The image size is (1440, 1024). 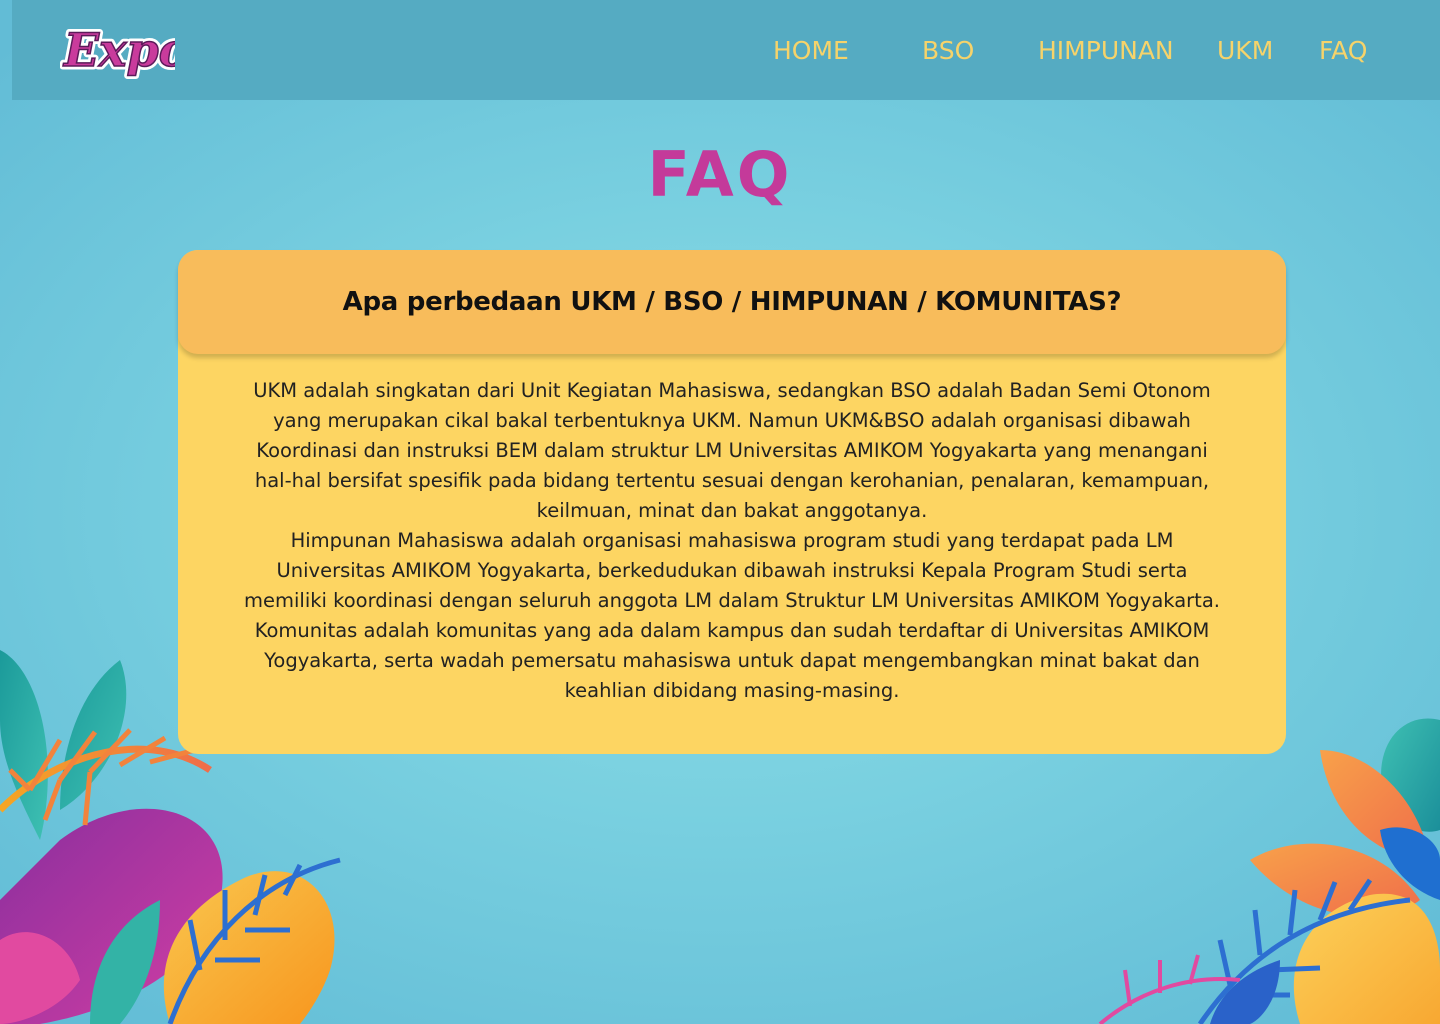 What do you see at coordinates (720, 174) in the screenshot?
I see `page-title: FAQ` at bounding box center [720, 174].